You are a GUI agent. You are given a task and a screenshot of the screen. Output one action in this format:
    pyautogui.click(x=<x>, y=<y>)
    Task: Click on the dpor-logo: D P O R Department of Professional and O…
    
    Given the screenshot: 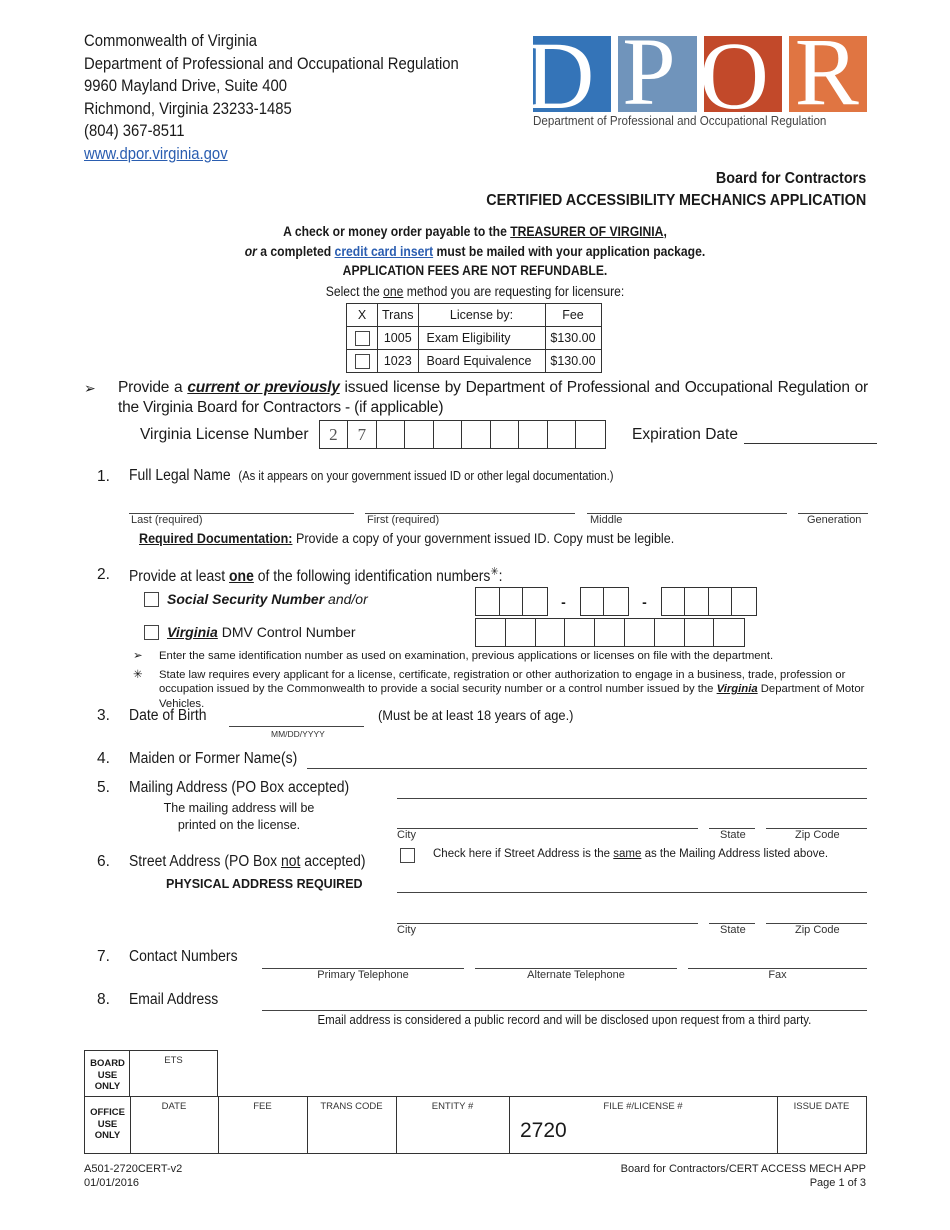 What is the action you would take?
    pyautogui.click(x=700, y=82)
    